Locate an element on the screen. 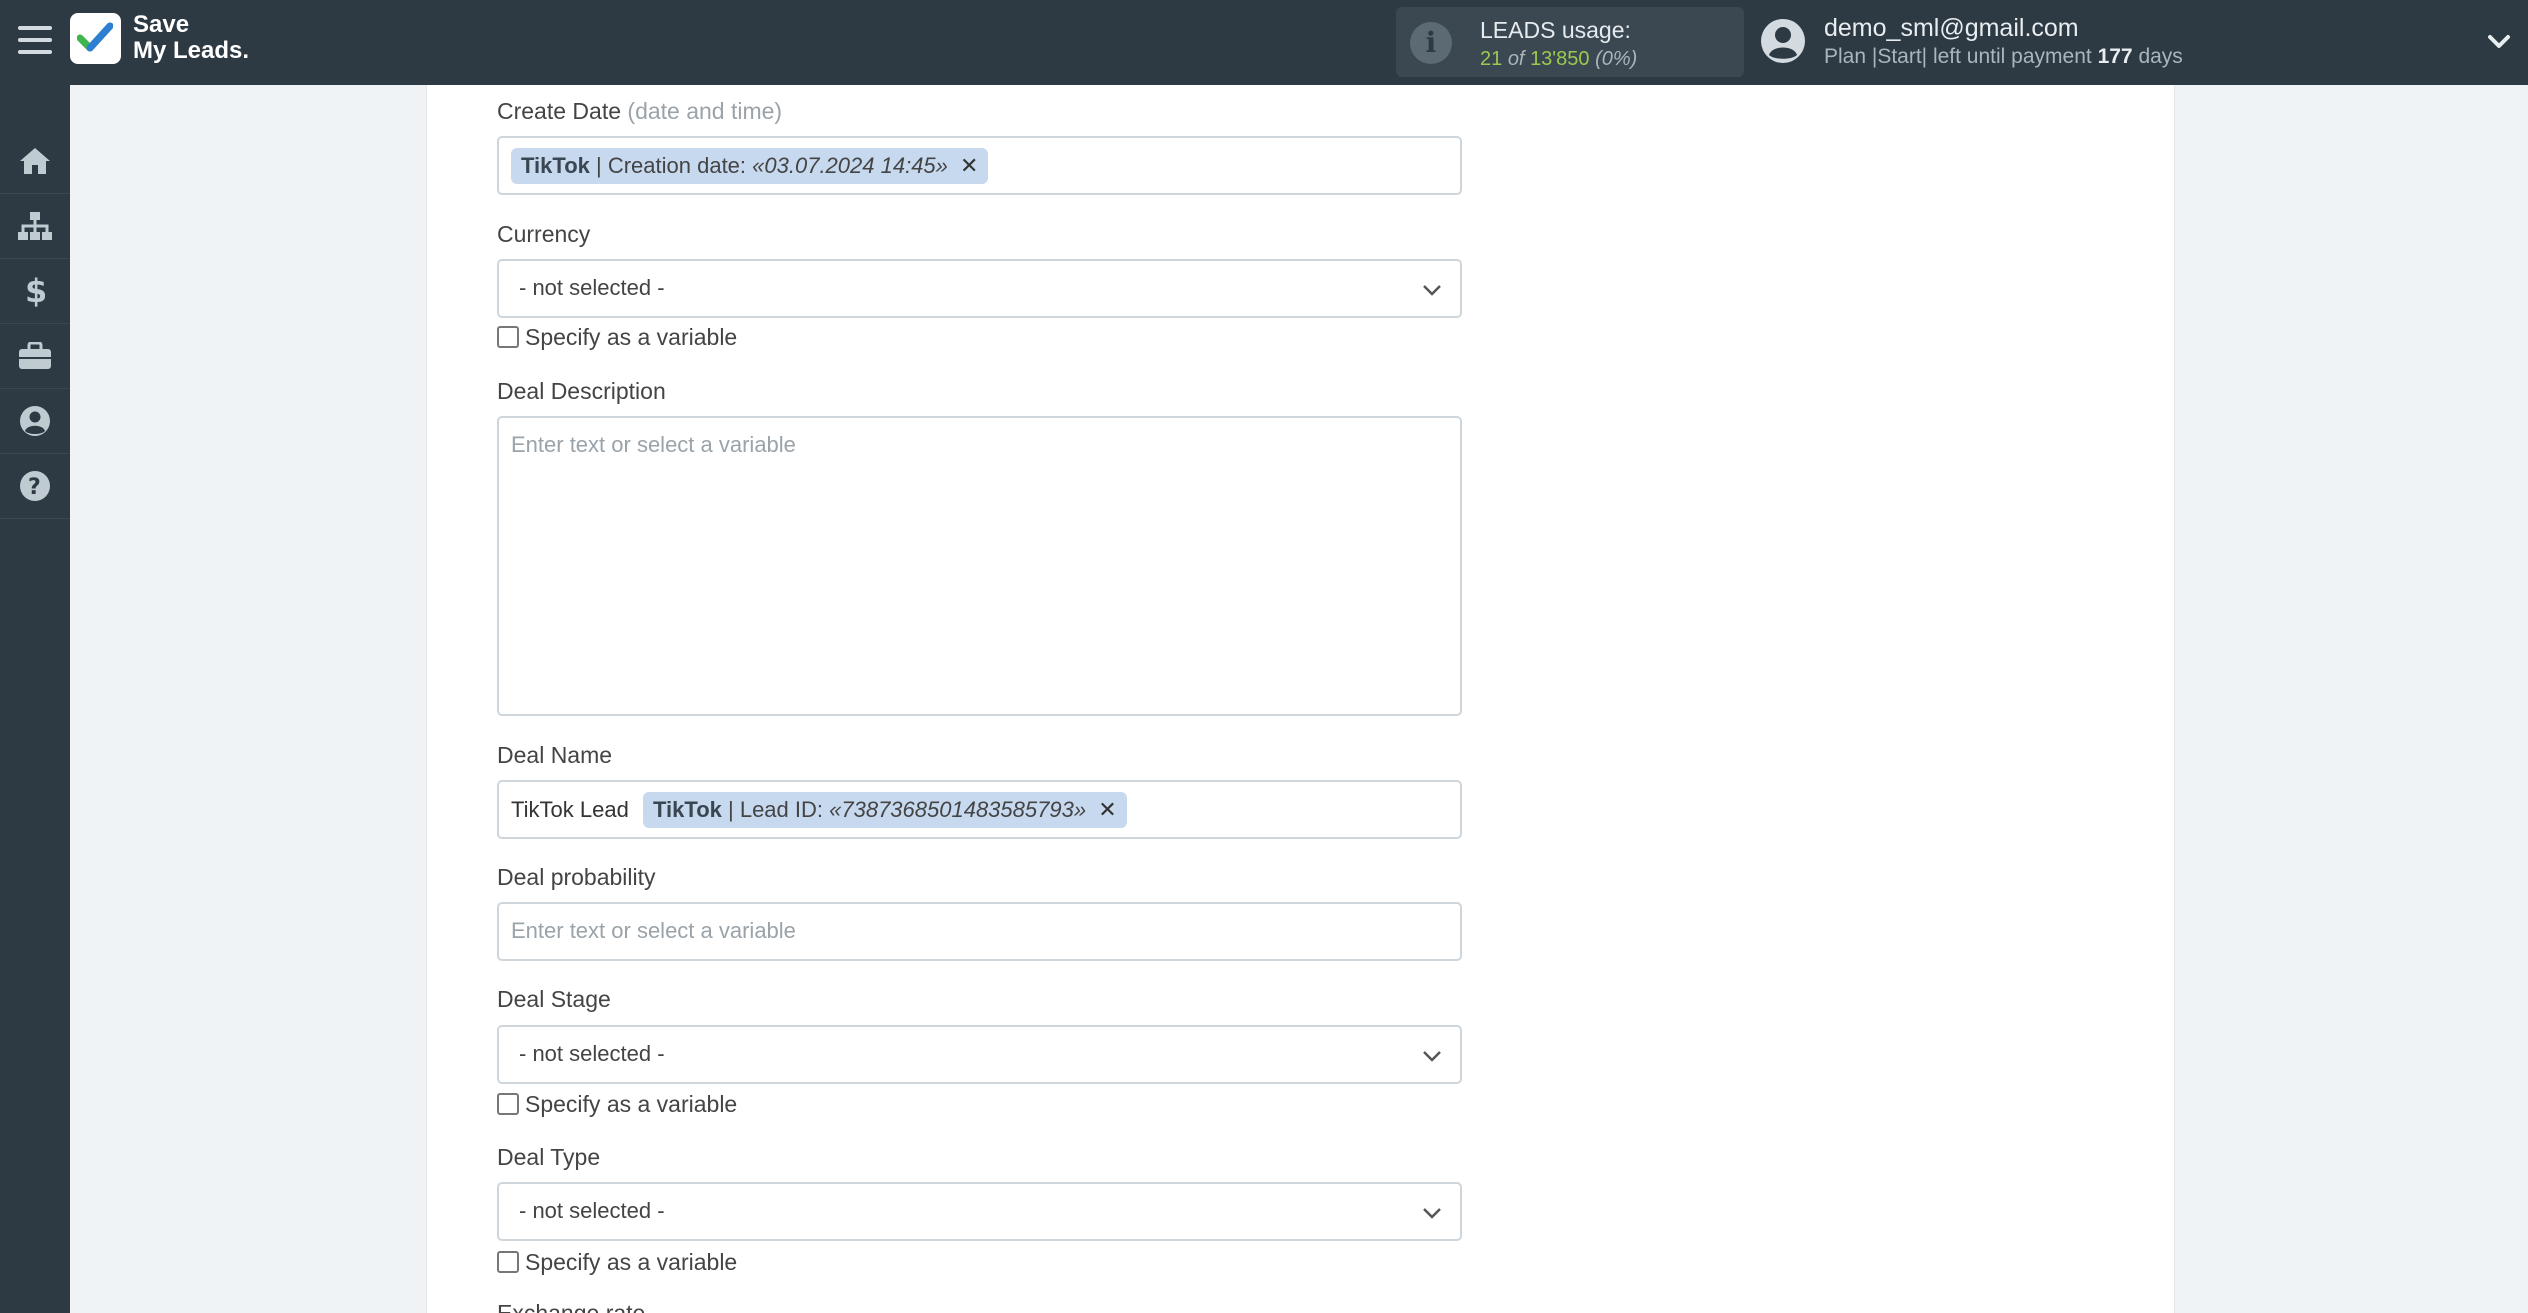  tag-value: «7387368501483585793» is located at coordinates (958, 809).